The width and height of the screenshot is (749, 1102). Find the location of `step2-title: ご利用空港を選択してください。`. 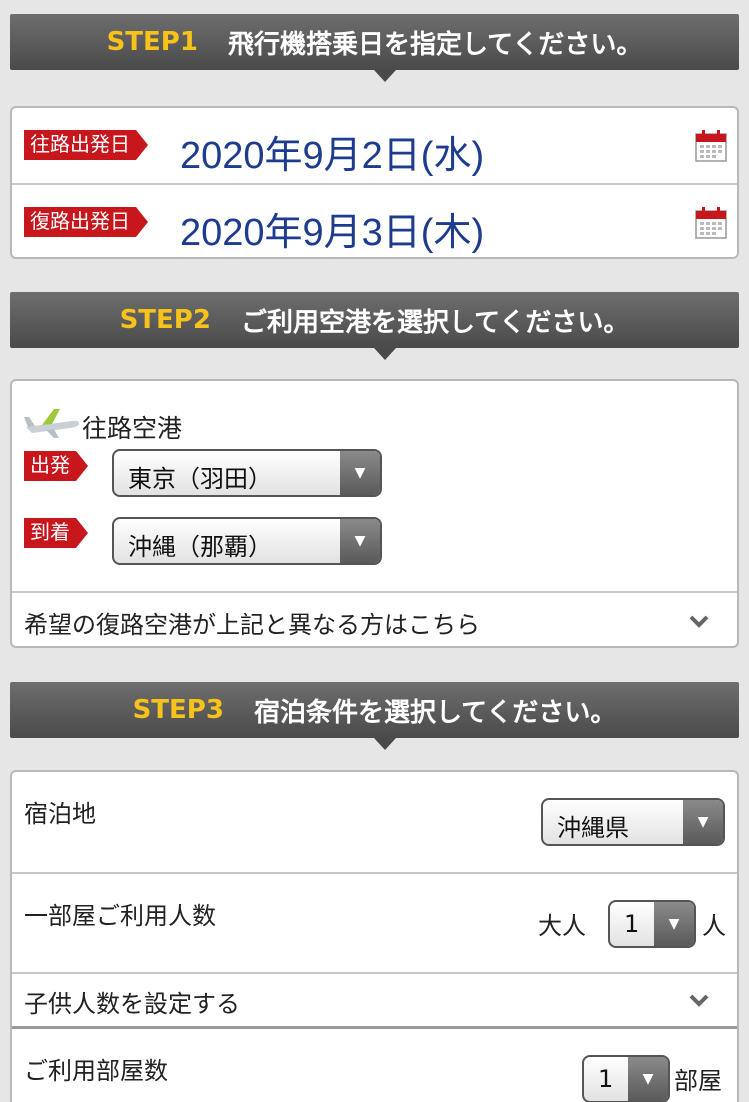

step2-title: ご利用空港を選択してください。 is located at coordinates (435, 322).